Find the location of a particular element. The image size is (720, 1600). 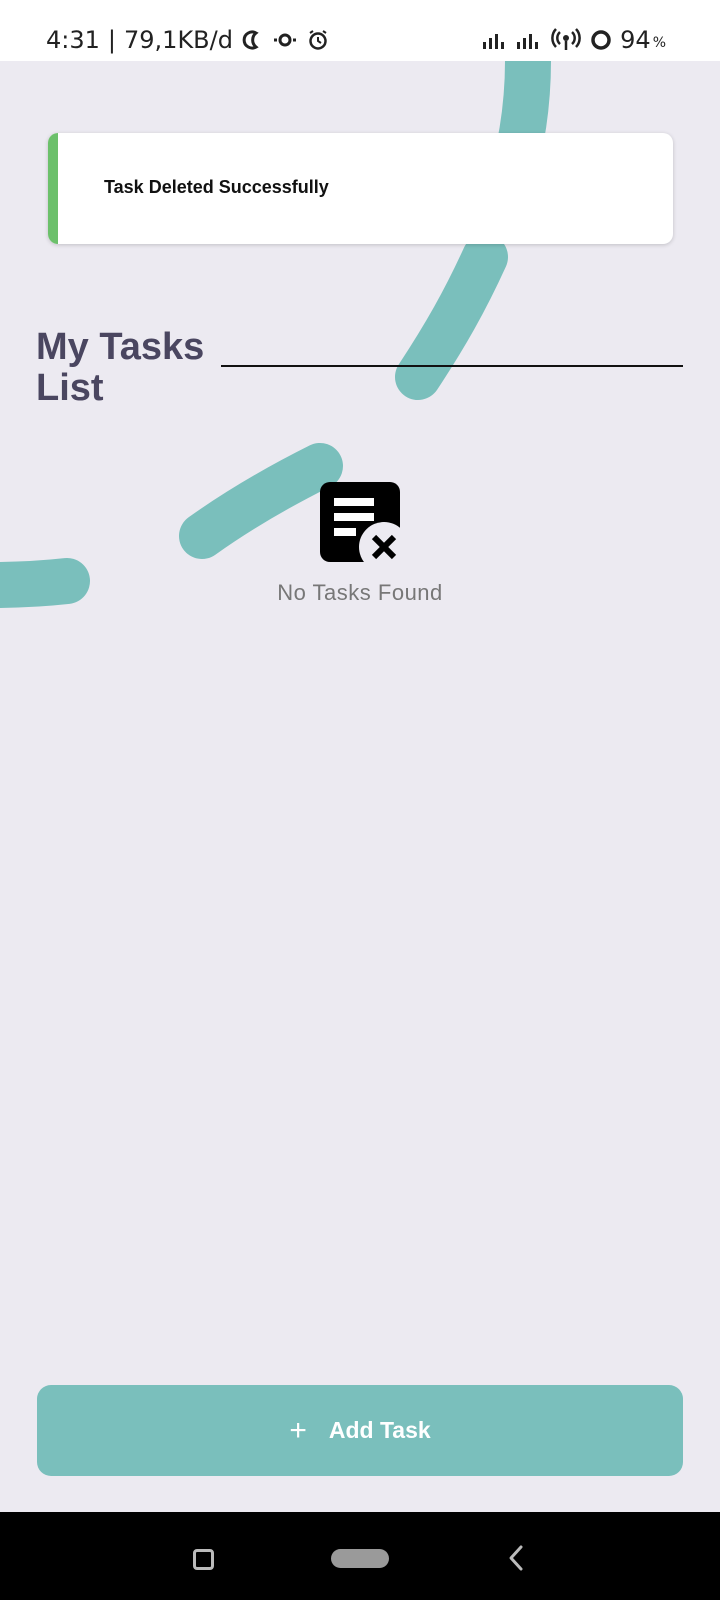

status-left: 4:31 | 79,1KB/d is located at coordinates (187, 40).